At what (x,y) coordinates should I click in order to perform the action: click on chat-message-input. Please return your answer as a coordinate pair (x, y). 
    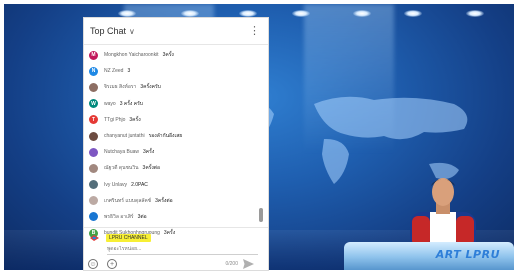
    Looking at the image, I should click on (182, 249).